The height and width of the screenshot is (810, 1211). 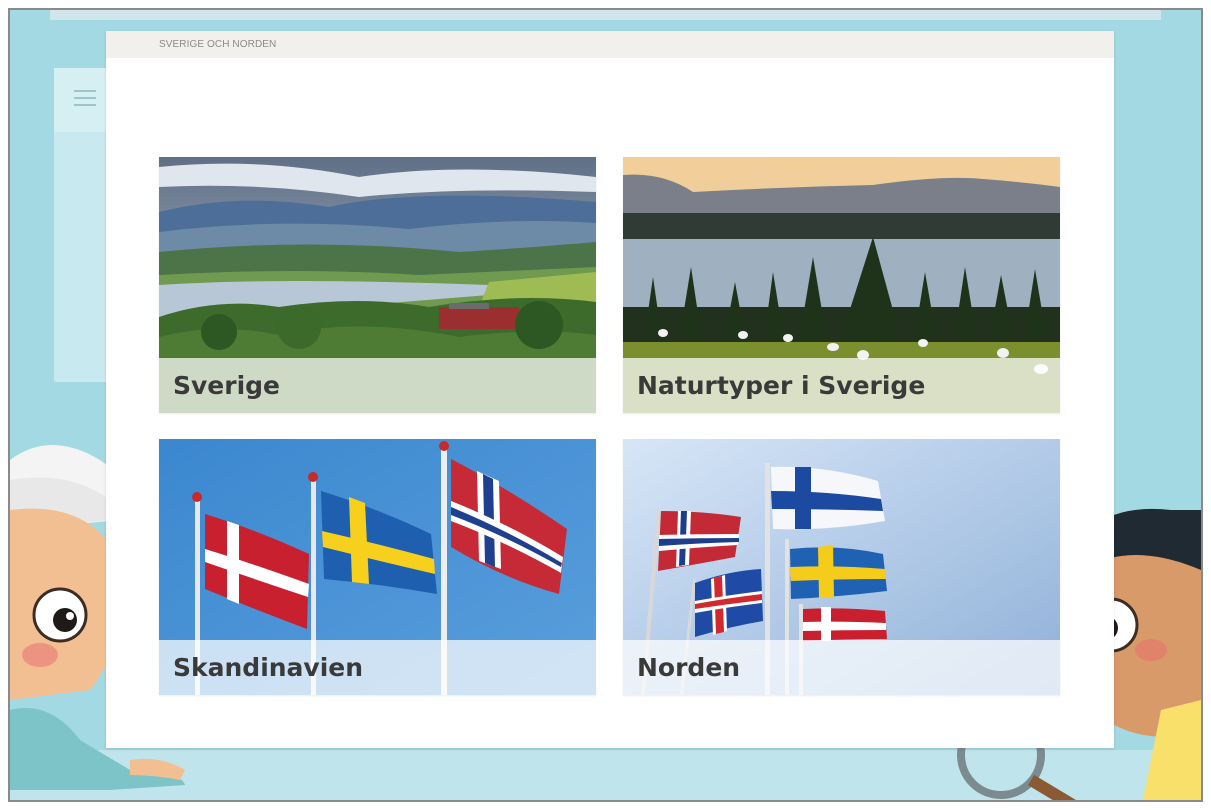 What do you see at coordinates (377, 285) in the screenshot?
I see `tile-sverige: Sverige` at bounding box center [377, 285].